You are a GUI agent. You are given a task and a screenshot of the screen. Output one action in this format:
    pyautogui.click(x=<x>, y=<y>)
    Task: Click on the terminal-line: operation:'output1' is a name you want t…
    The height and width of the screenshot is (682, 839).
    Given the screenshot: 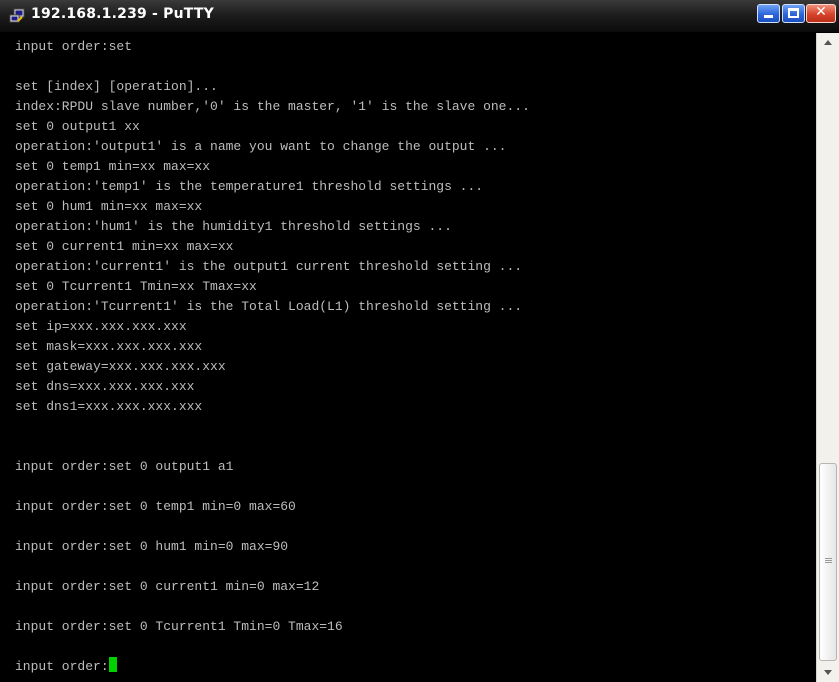 What is the action you would take?
    pyautogui.click(x=272, y=147)
    